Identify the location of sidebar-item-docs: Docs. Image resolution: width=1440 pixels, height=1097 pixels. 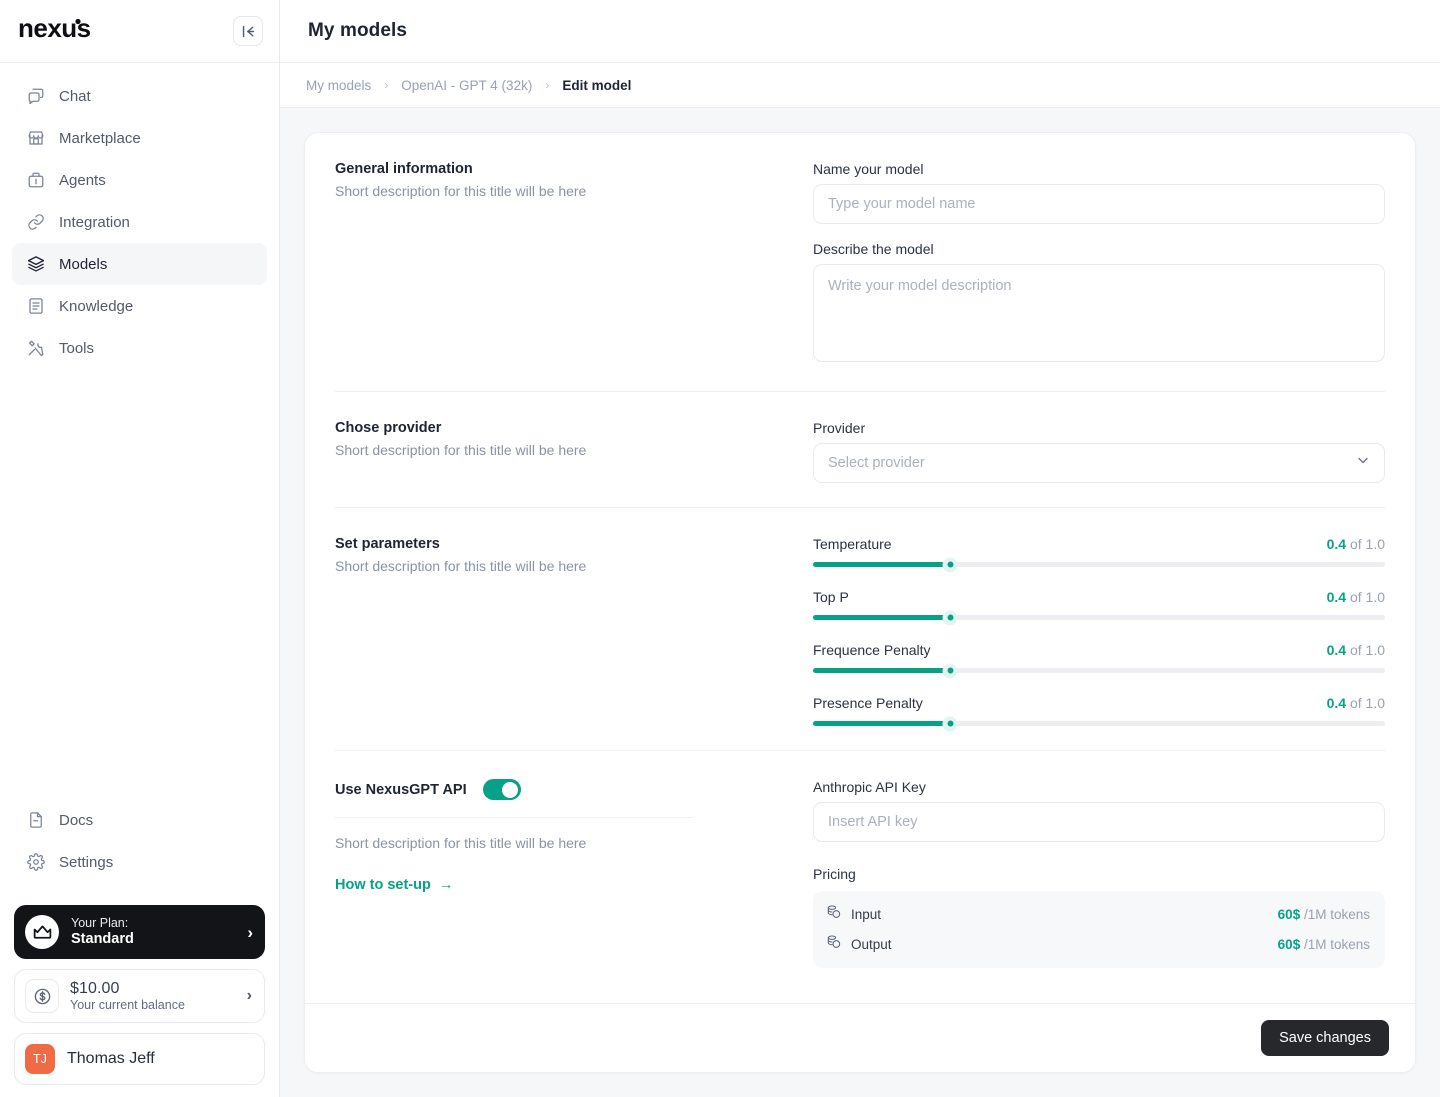
(139, 820).